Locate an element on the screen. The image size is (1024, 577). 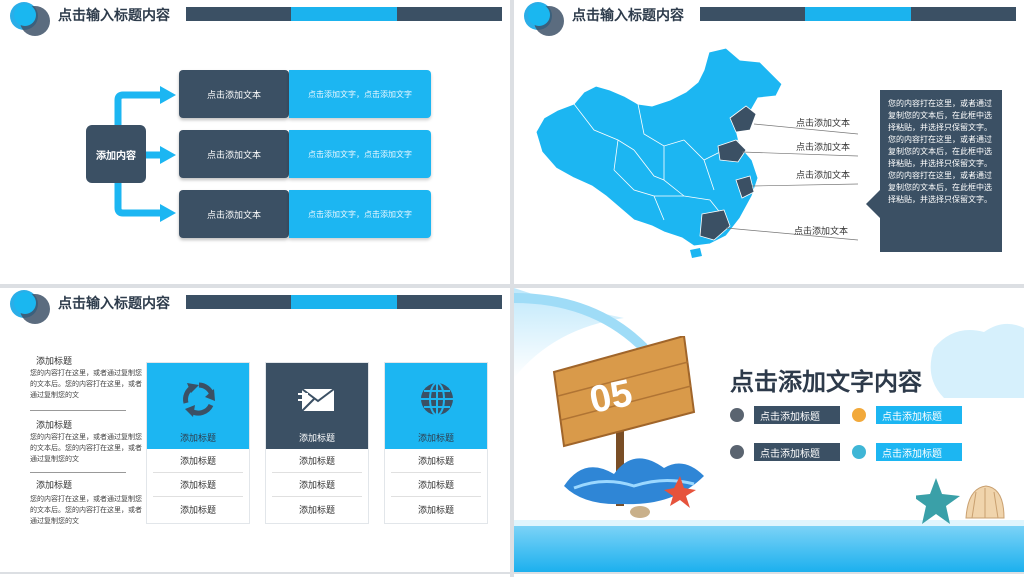
text-box-2-detail: 点击添加文字，点击添加文字 is located at coordinates (360, 154).